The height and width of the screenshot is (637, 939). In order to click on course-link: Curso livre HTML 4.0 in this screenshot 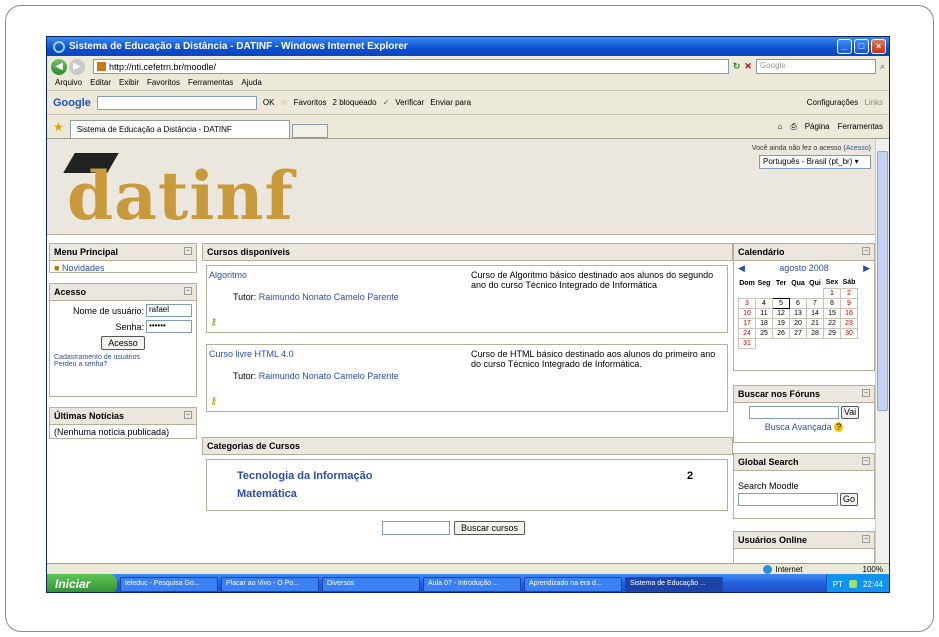, I will do `click(251, 354)`.